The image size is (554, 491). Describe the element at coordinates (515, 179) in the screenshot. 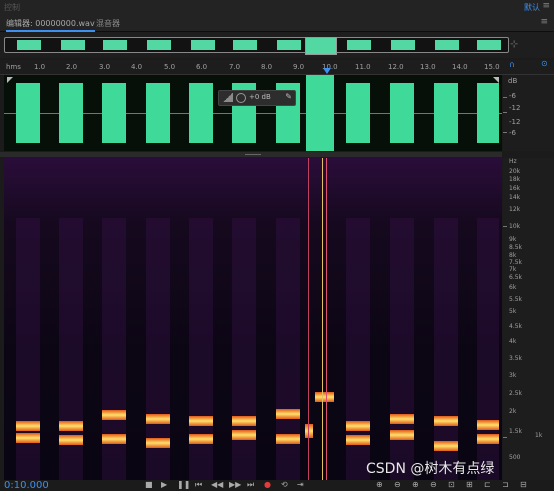

I see `hz-label: 18k` at that location.